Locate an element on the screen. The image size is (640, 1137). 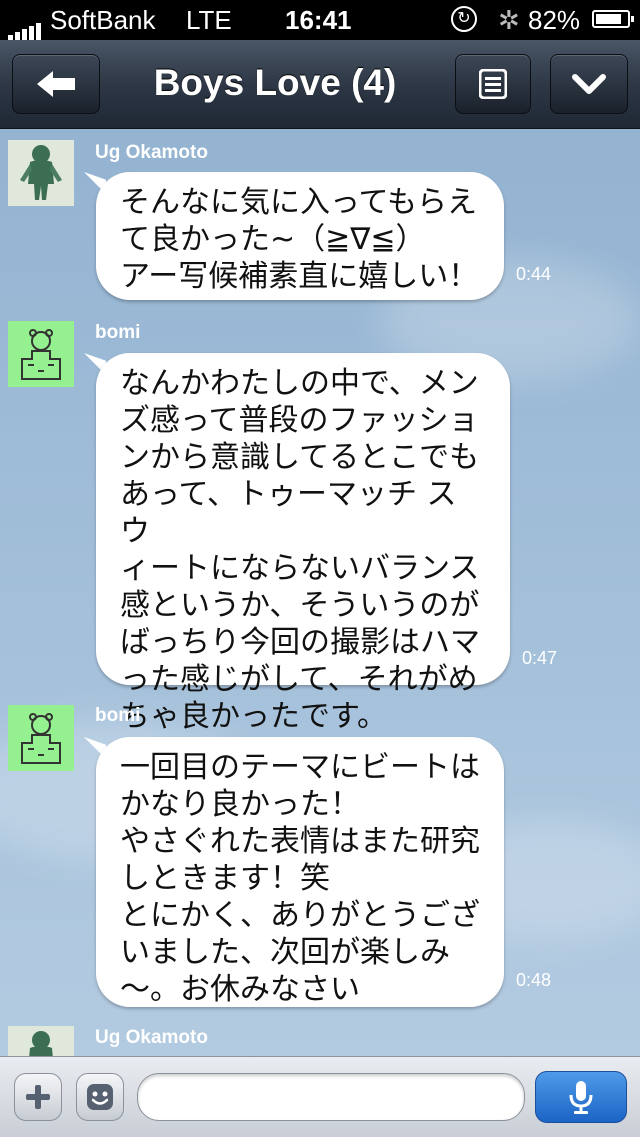
back-arrow-icon is located at coordinates (56, 84).